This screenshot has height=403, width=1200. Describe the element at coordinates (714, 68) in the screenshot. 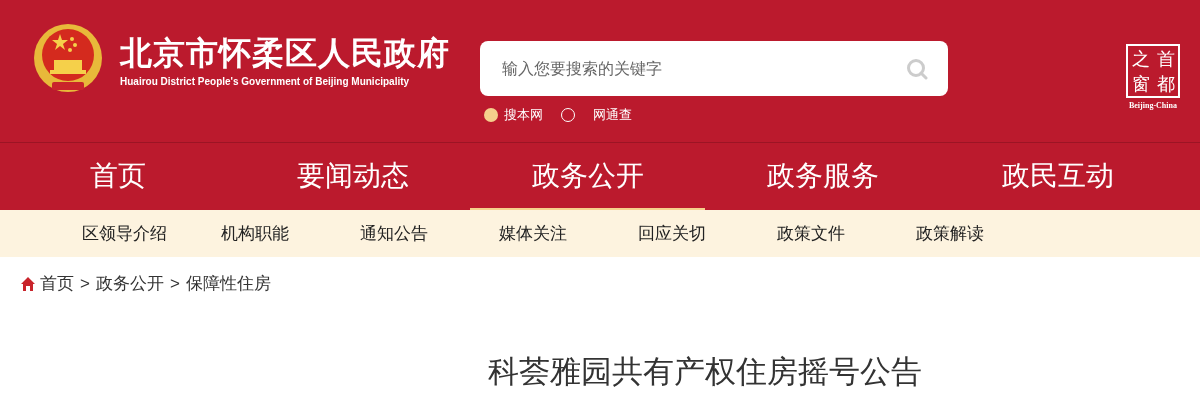

I see `search-field: 输入您要搜索的关键字` at that location.